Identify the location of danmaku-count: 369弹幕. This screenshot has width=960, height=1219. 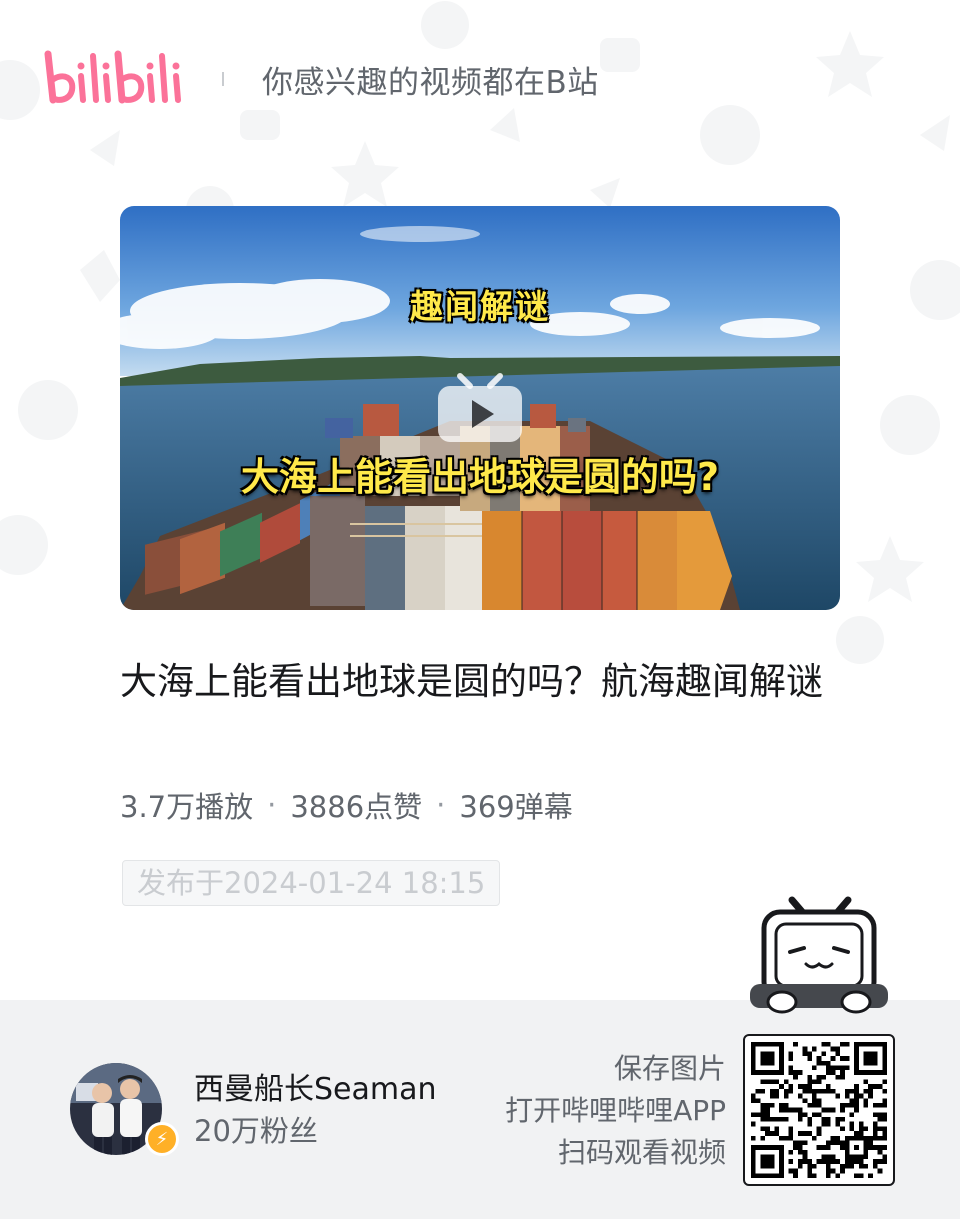
(516, 807).